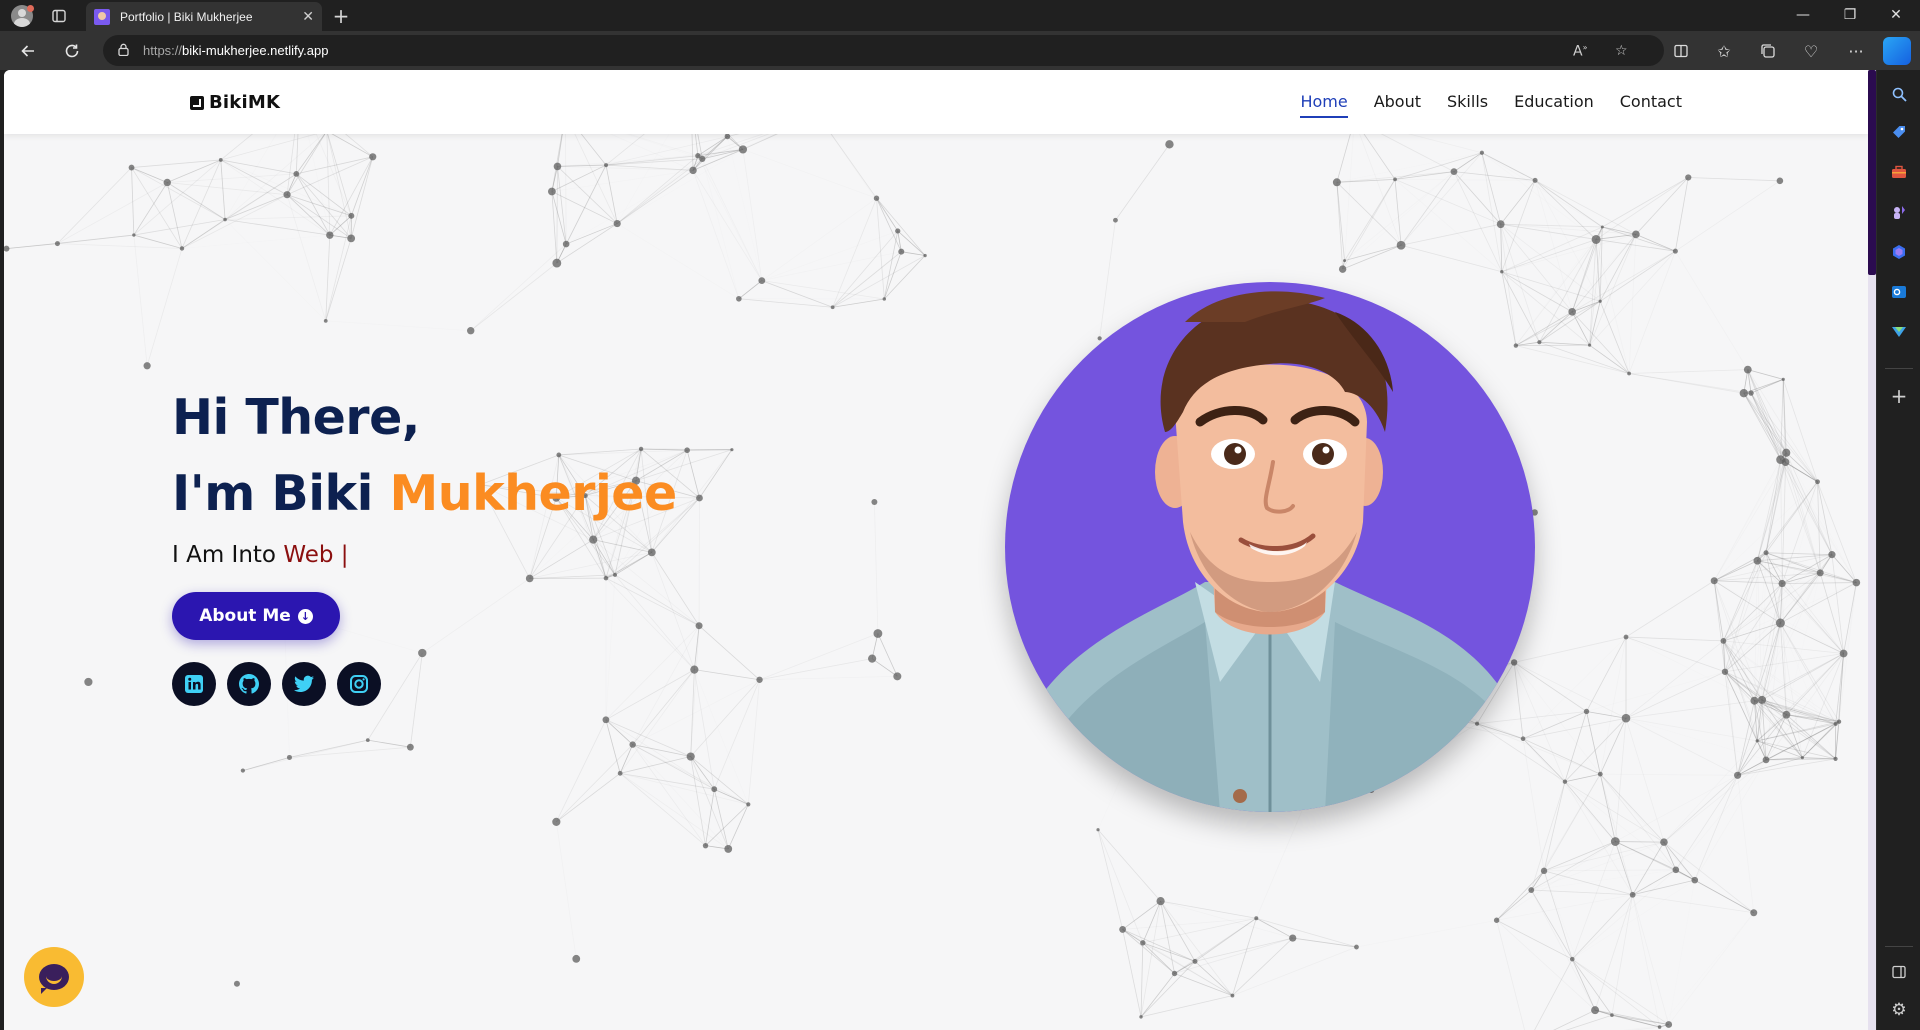 Image resolution: width=1920 pixels, height=1030 pixels. Describe the element at coordinates (1681, 51) in the screenshot. I see `split-screen-icon` at that location.